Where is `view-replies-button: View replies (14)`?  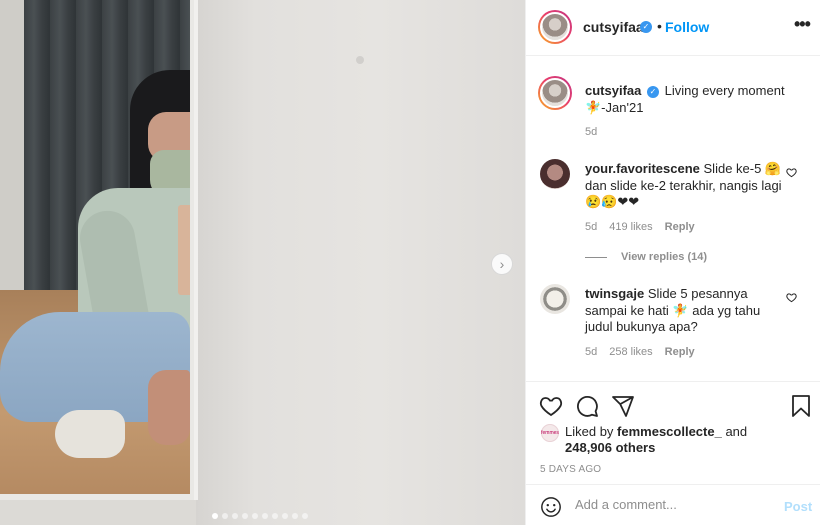 view-replies-button: View replies (14) is located at coordinates (646, 257).